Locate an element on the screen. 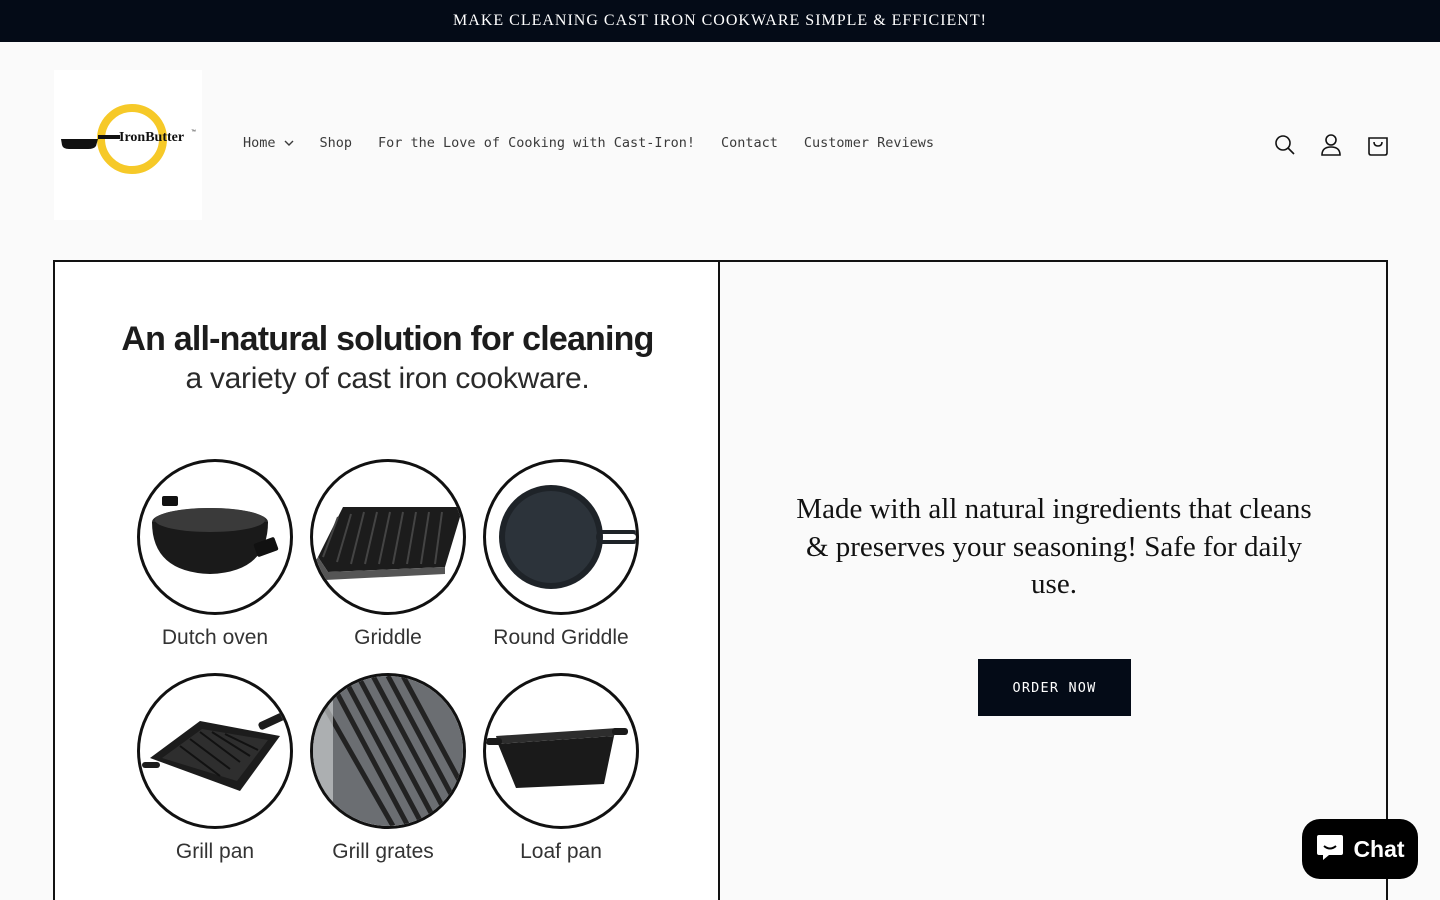  nav-shop-label: Shop is located at coordinates (336, 143).